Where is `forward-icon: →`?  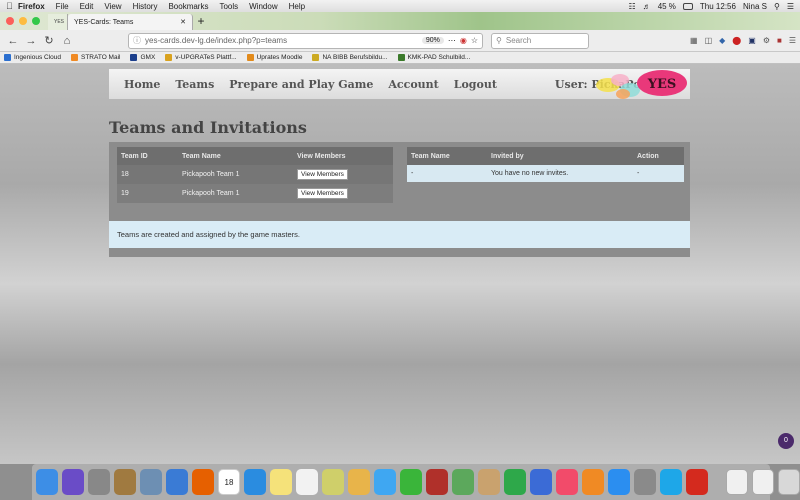 forward-icon: → is located at coordinates (31, 41).